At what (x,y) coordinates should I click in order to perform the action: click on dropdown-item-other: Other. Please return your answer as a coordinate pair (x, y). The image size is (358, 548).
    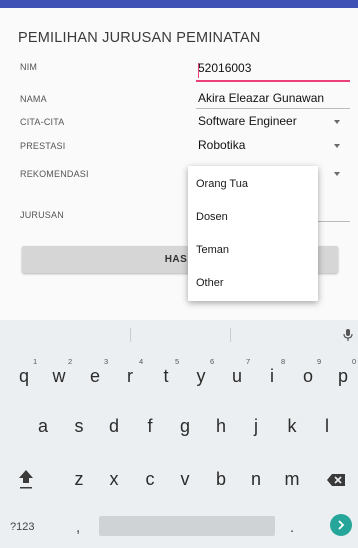
    Looking at the image, I should click on (210, 283).